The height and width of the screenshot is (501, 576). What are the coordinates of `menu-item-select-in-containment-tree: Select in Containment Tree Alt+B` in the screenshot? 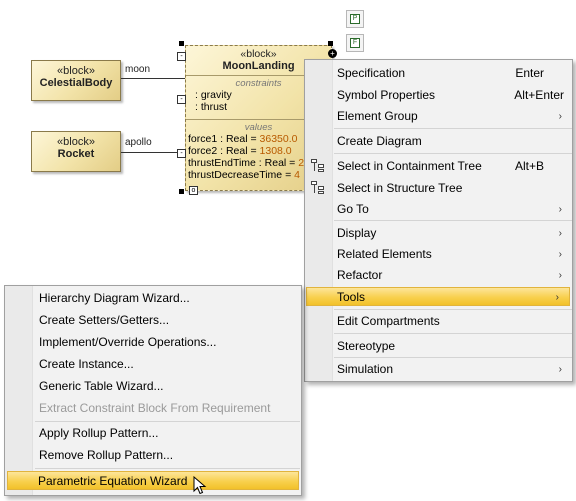 It's located at (453, 166).